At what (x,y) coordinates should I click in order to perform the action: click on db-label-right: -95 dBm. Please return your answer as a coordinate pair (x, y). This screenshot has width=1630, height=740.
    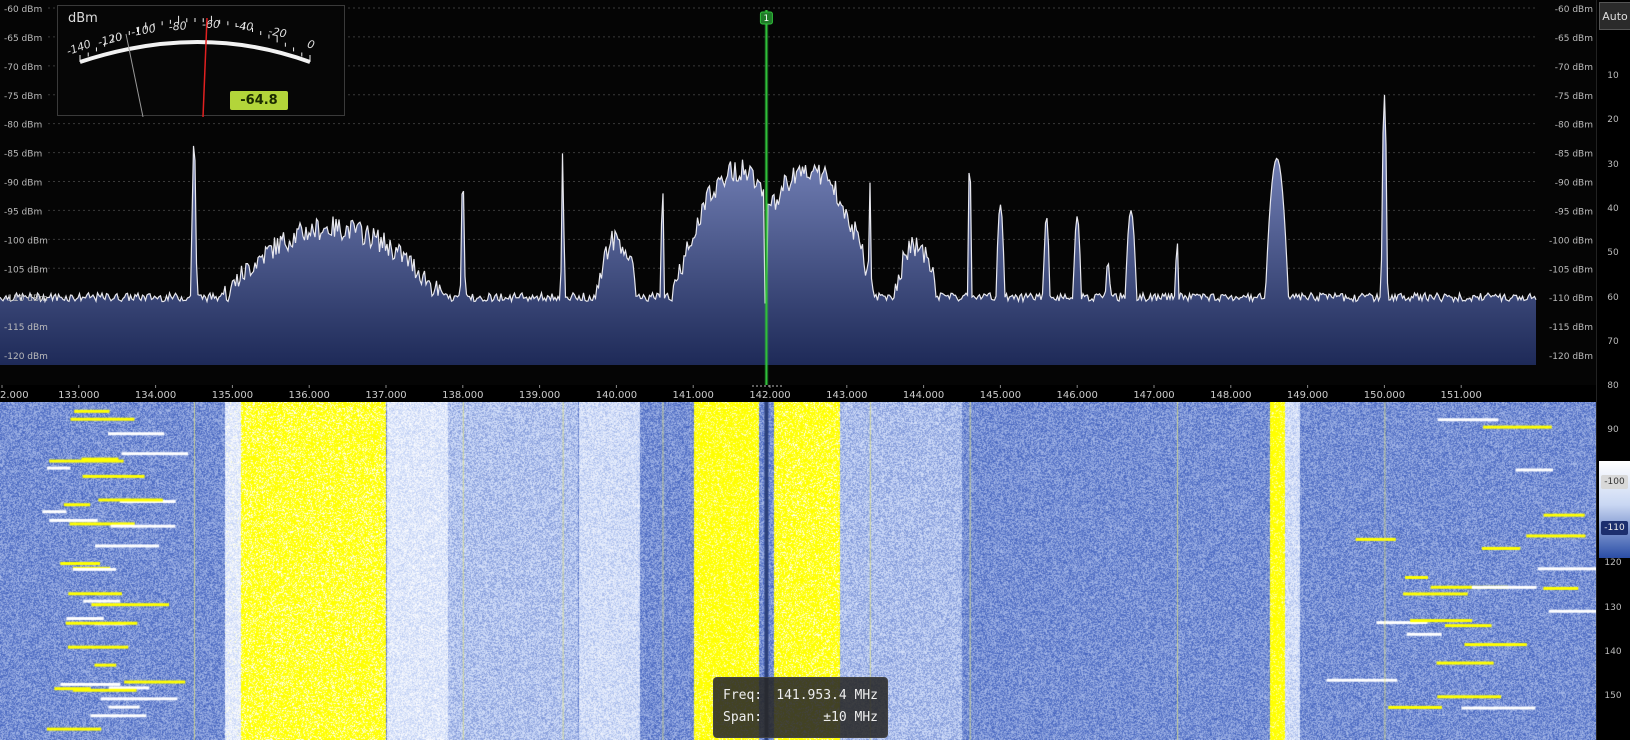
    Looking at the image, I should click on (1574, 212).